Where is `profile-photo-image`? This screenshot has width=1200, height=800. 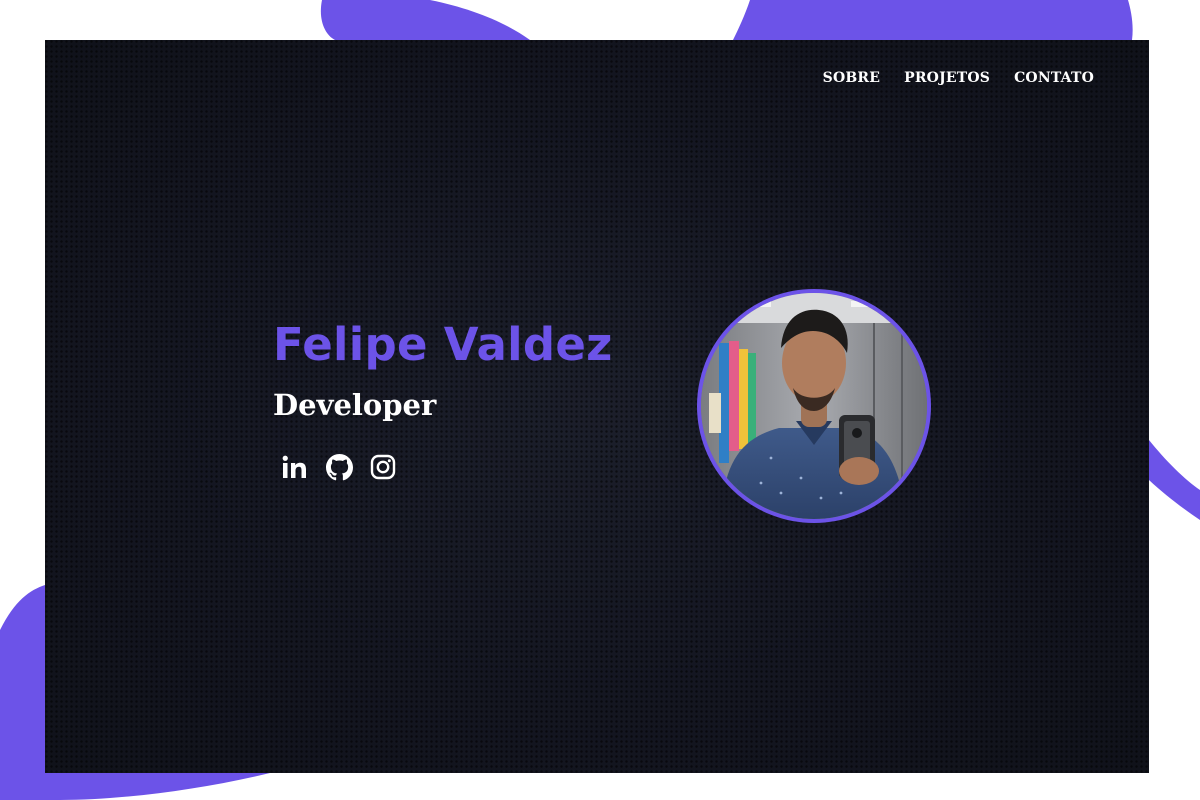 profile-photo-image is located at coordinates (814, 406).